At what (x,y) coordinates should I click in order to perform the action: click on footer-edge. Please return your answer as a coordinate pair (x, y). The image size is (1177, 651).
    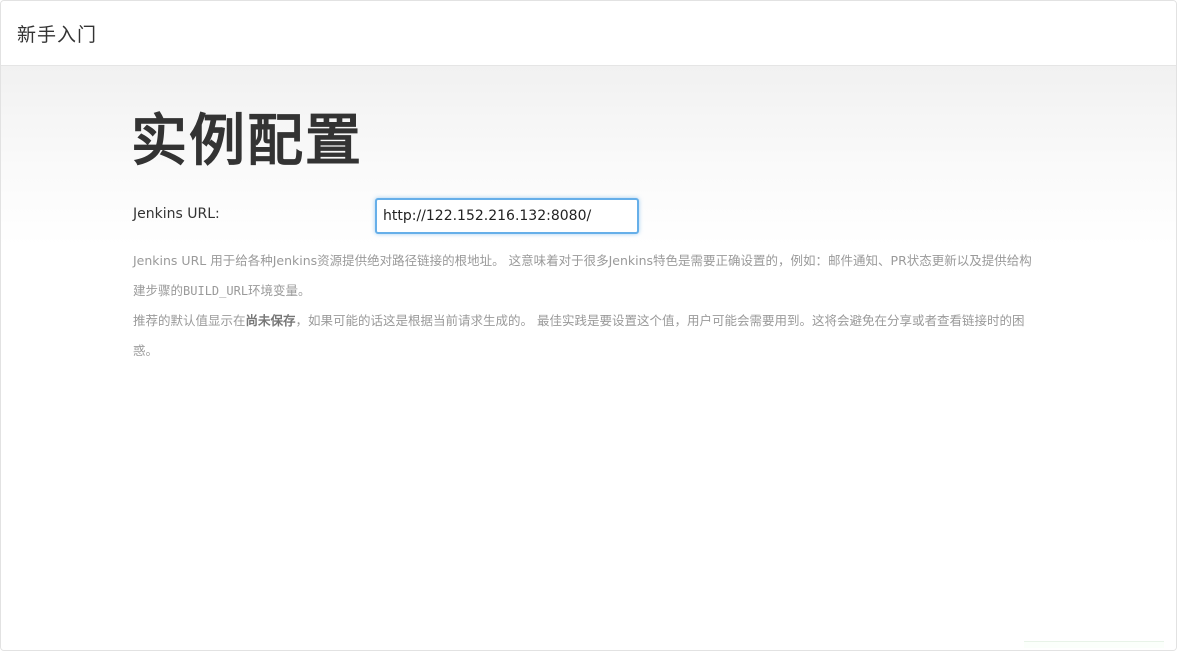
    Looking at the image, I should click on (1094, 644).